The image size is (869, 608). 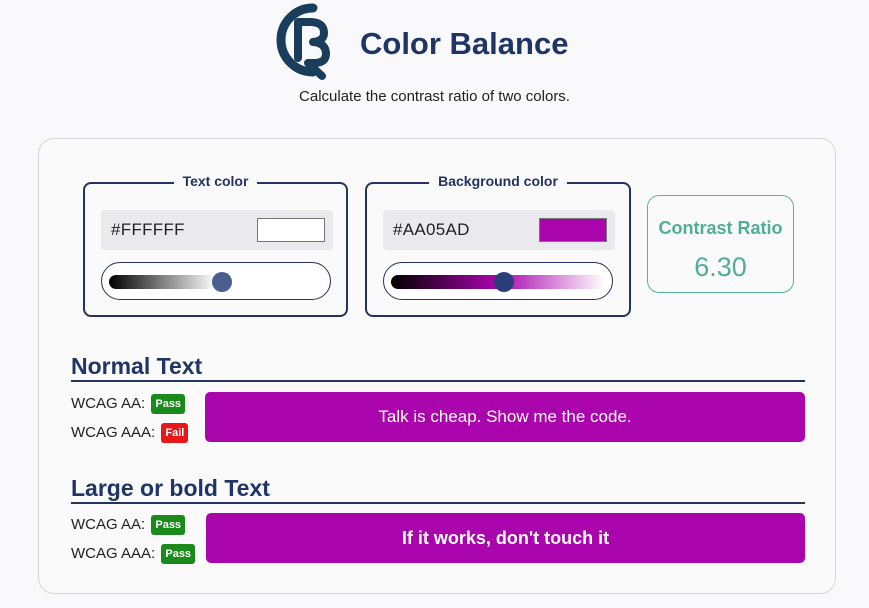 I want to click on contrast-ratio-value: 6.30, so click(x=720, y=267).